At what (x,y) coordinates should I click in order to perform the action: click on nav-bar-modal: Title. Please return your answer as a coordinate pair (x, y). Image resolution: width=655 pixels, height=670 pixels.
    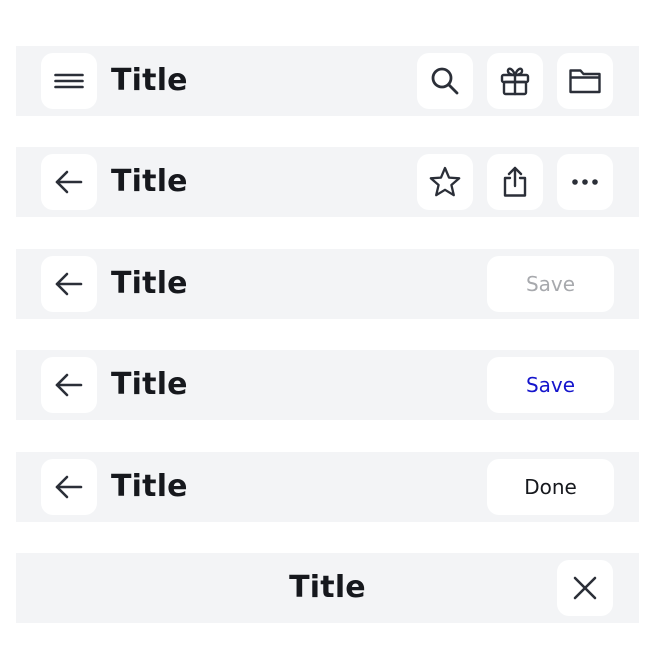
    Looking at the image, I should click on (327, 588).